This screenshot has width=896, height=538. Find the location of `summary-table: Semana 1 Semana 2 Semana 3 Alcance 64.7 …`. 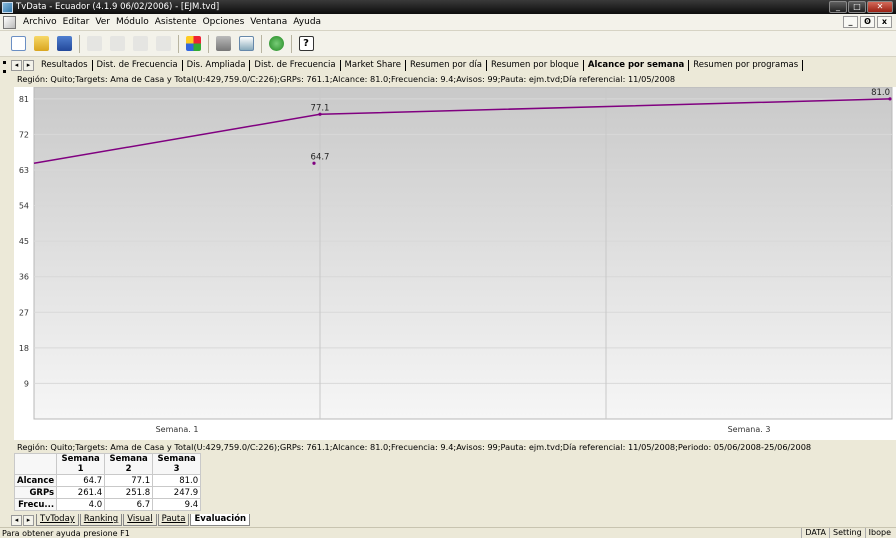

summary-table: Semana 1 Semana 2 Semana 3 Alcance 64.7 … is located at coordinates (107, 482).